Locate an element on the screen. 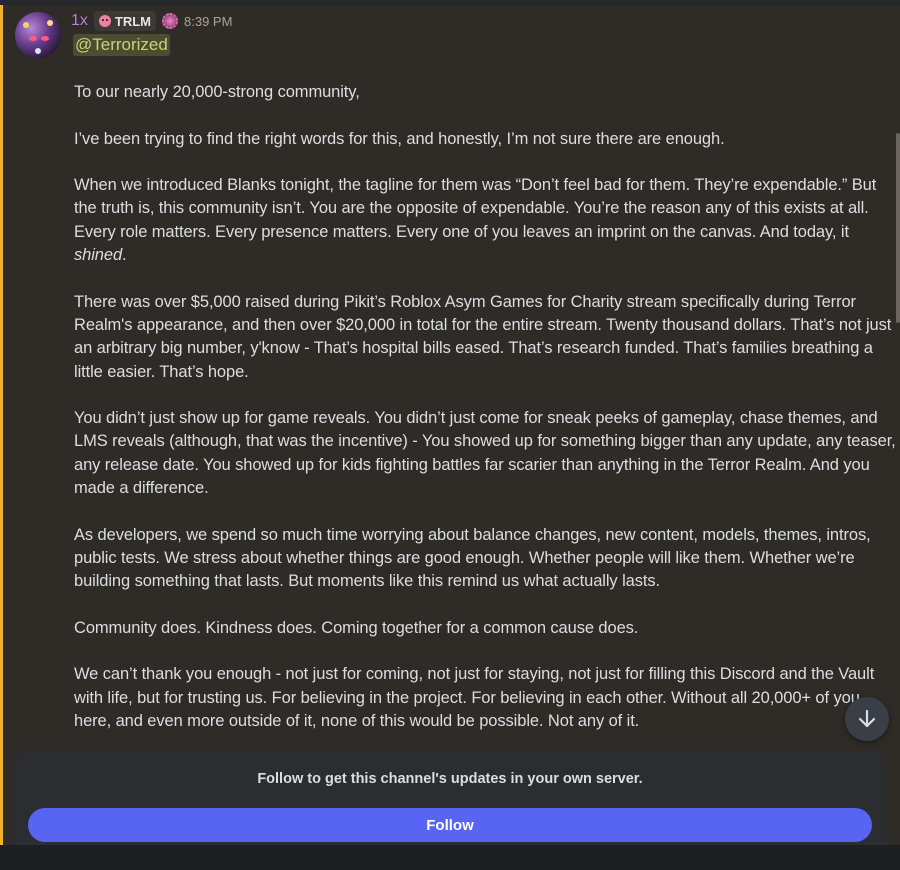 This screenshot has height=870, width=900. flower-badge-icon is located at coordinates (170, 21).